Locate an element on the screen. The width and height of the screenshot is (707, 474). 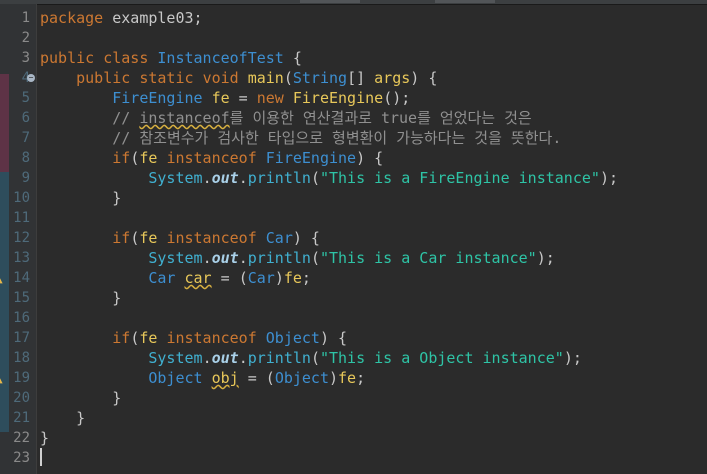
keyword: class is located at coordinates (126, 58).